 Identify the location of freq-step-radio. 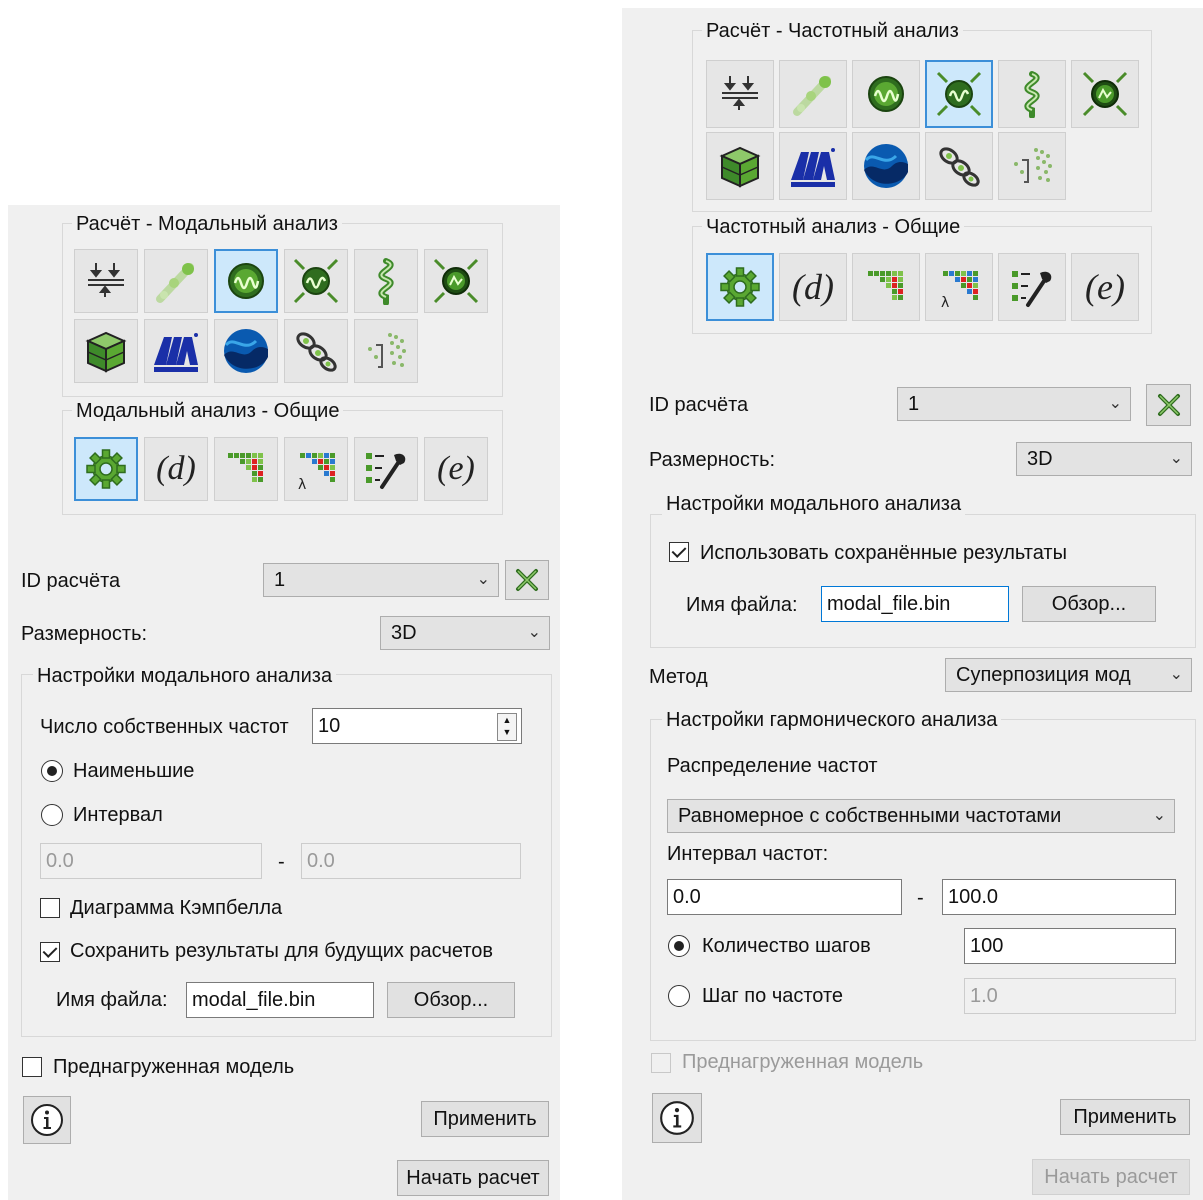
(679, 996).